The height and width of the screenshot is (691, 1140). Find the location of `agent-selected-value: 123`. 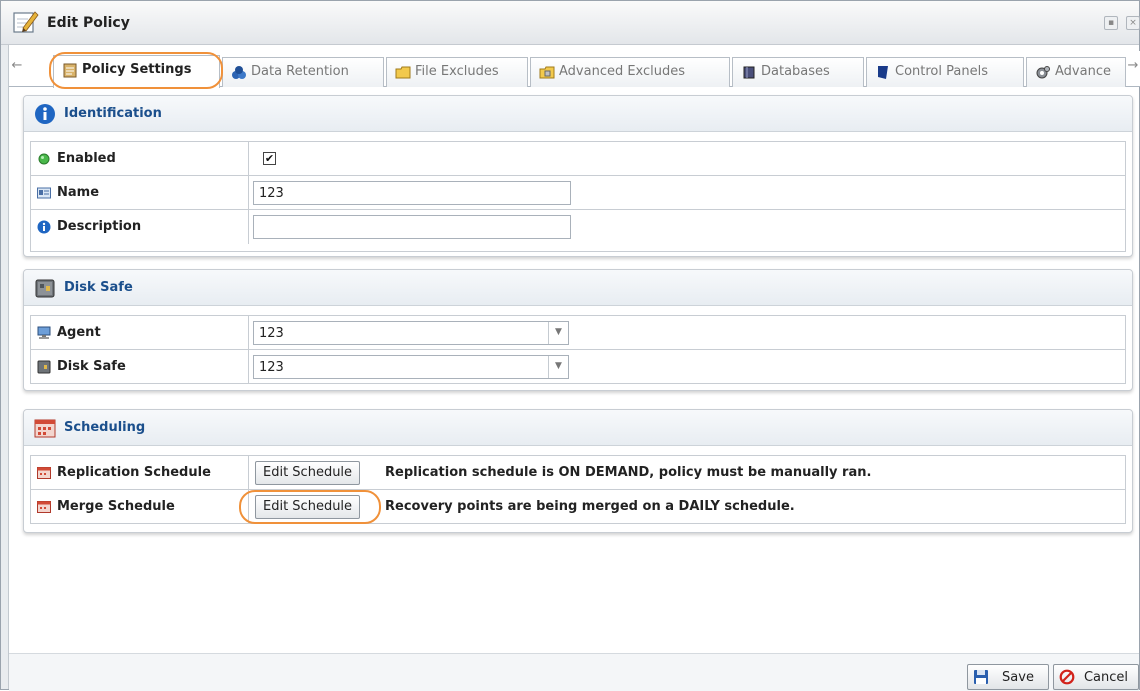

agent-selected-value: 123 is located at coordinates (271, 333).